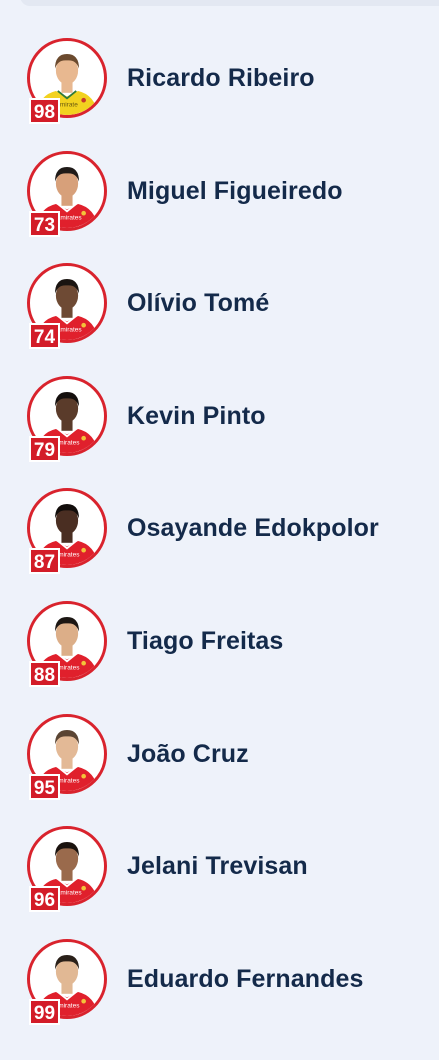 The width and height of the screenshot is (439, 1060). I want to click on player-name: Tiago Freitas, so click(205, 641).